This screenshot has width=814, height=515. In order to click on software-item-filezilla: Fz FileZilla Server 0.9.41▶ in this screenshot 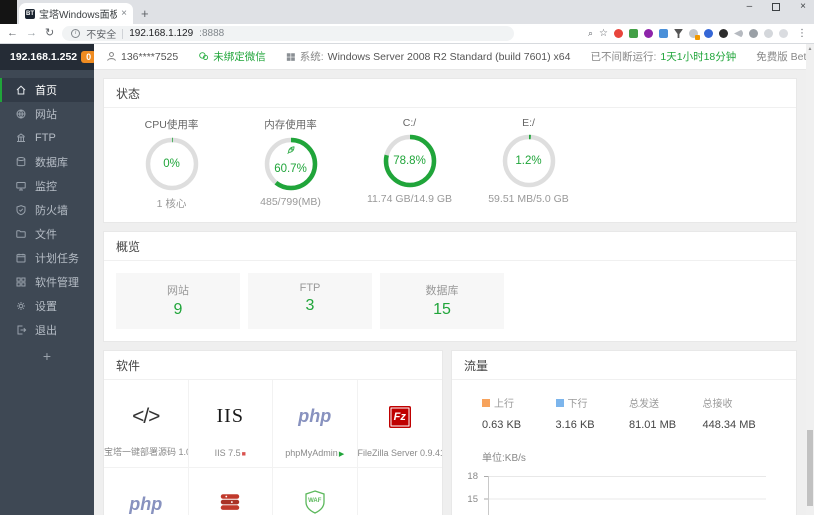, I will do `click(399, 424)`.